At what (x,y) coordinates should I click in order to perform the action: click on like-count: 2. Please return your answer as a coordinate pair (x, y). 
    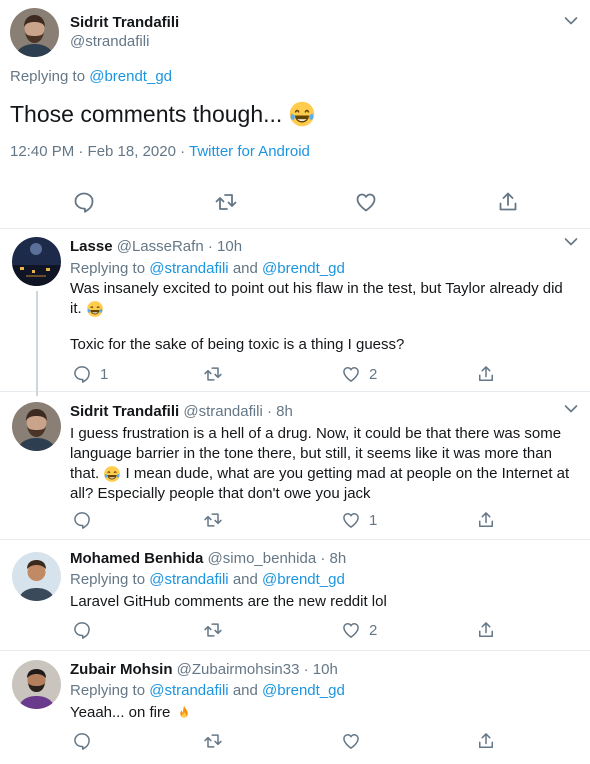
    Looking at the image, I should click on (373, 374).